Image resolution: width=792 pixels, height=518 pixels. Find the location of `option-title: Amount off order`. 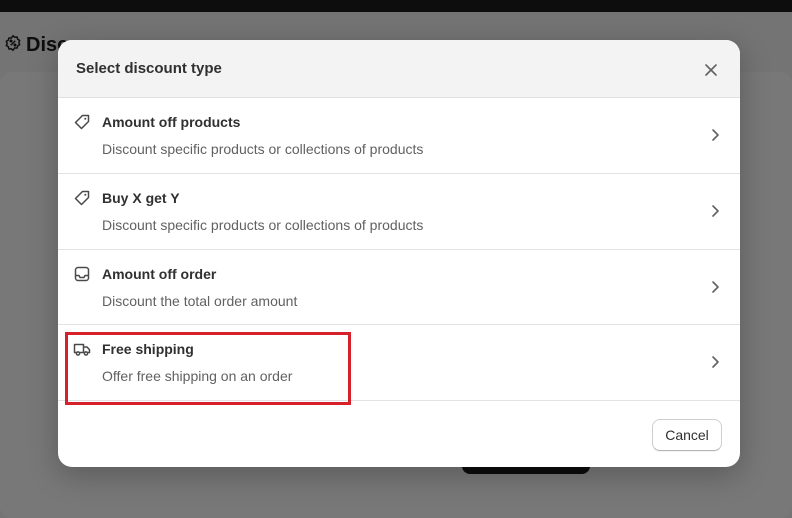

option-title: Amount off order is located at coordinates (159, 274).